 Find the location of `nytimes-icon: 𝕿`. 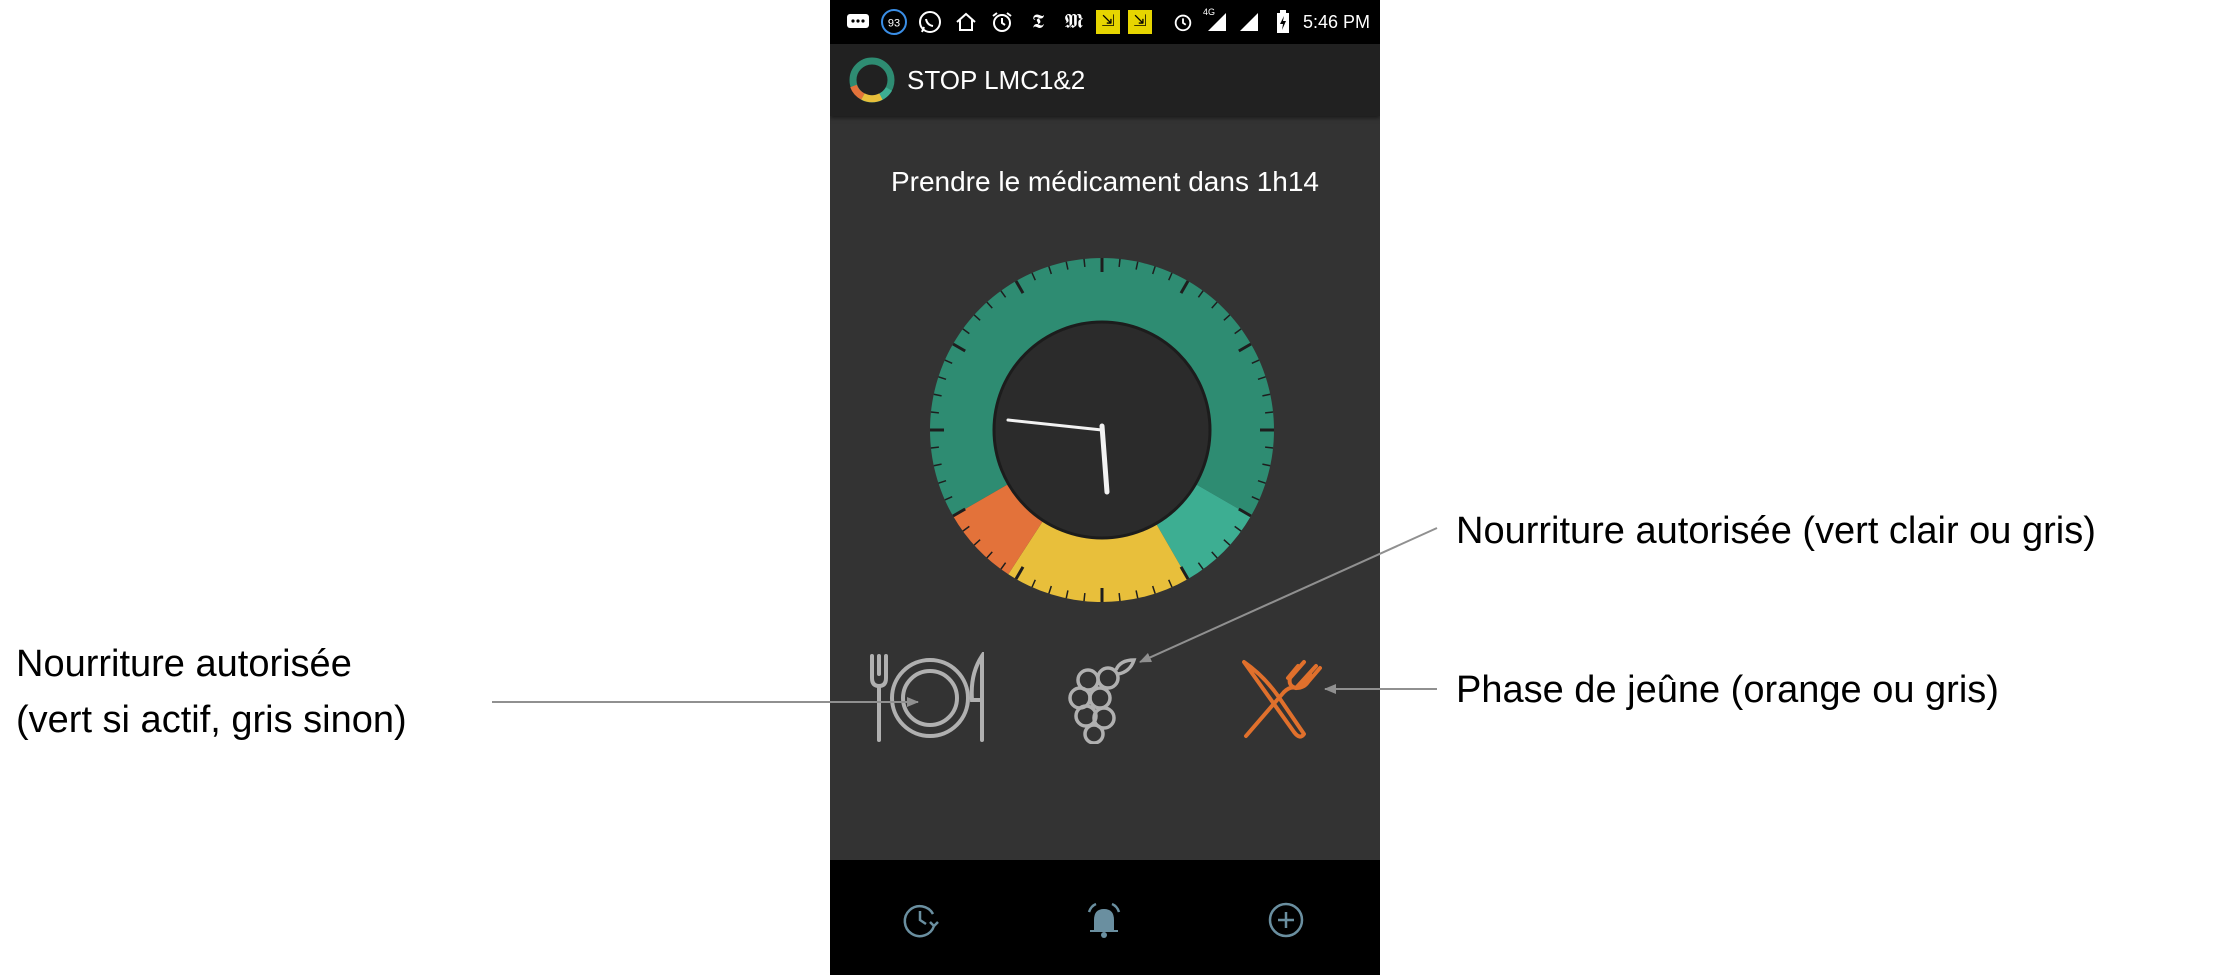

nytimes-icon: 𝕿 is located at coordinates (1038, 22).